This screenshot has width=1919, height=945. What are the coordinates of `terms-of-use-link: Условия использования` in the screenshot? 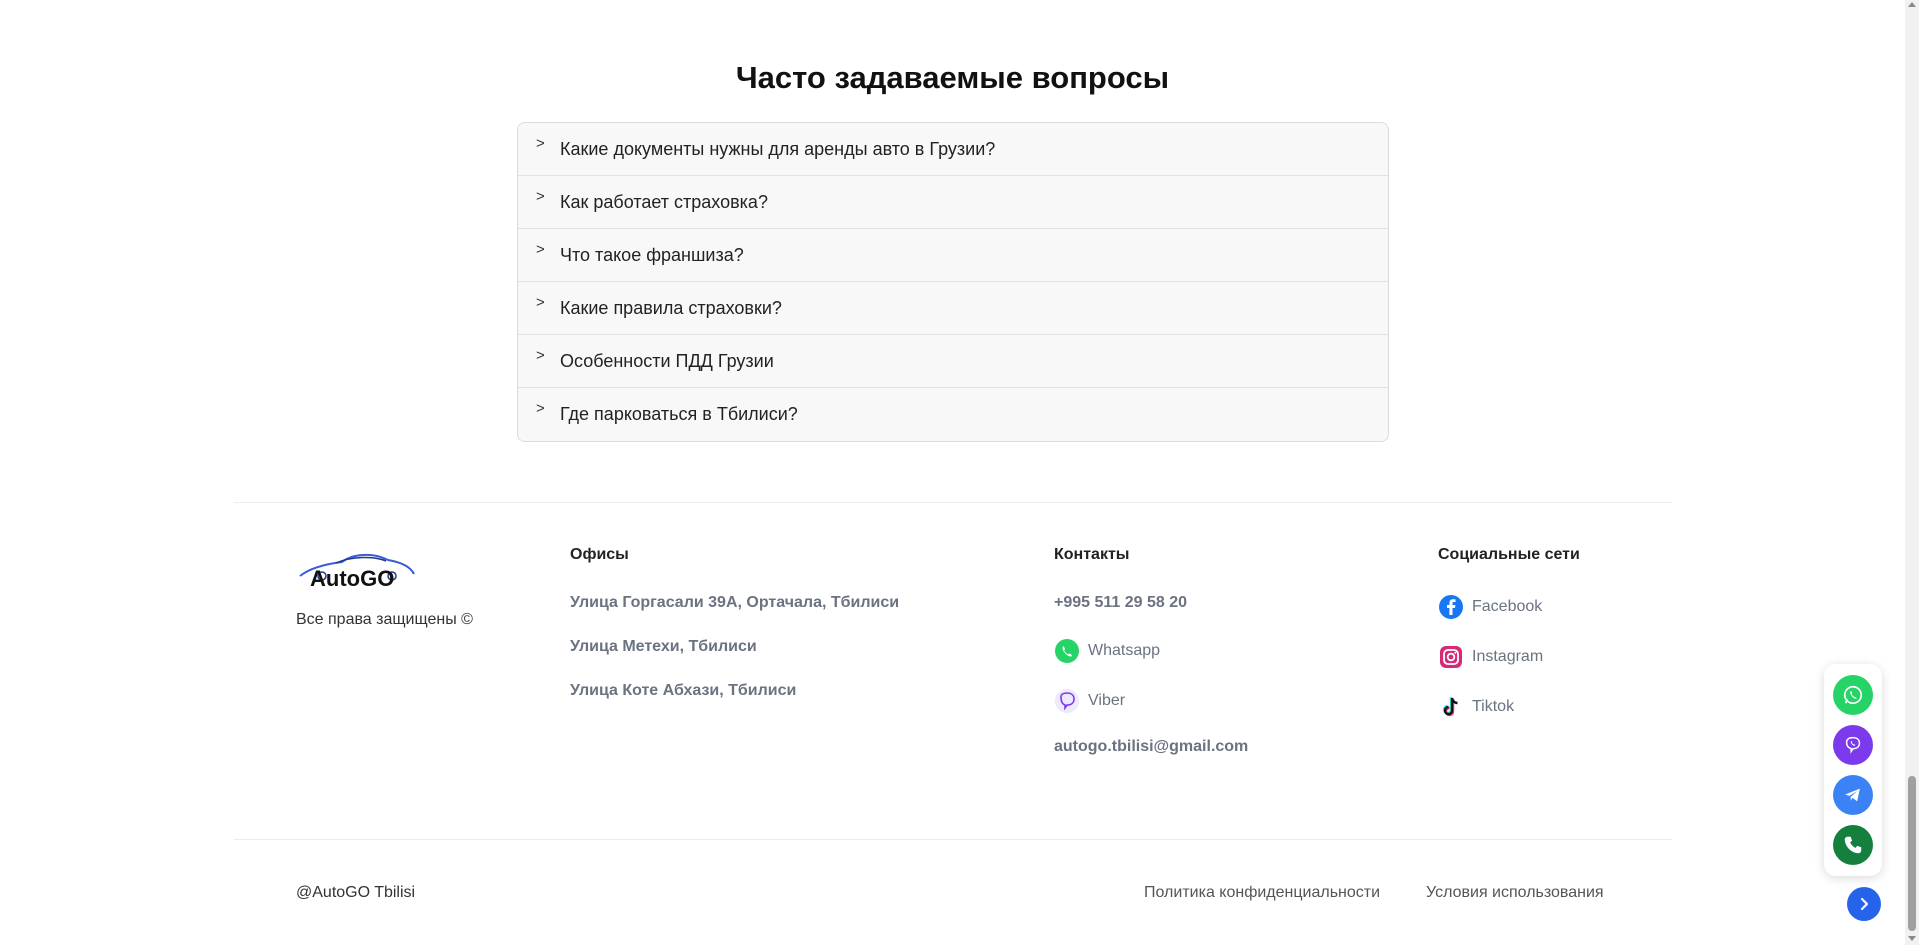 It's located at (1515, 893).